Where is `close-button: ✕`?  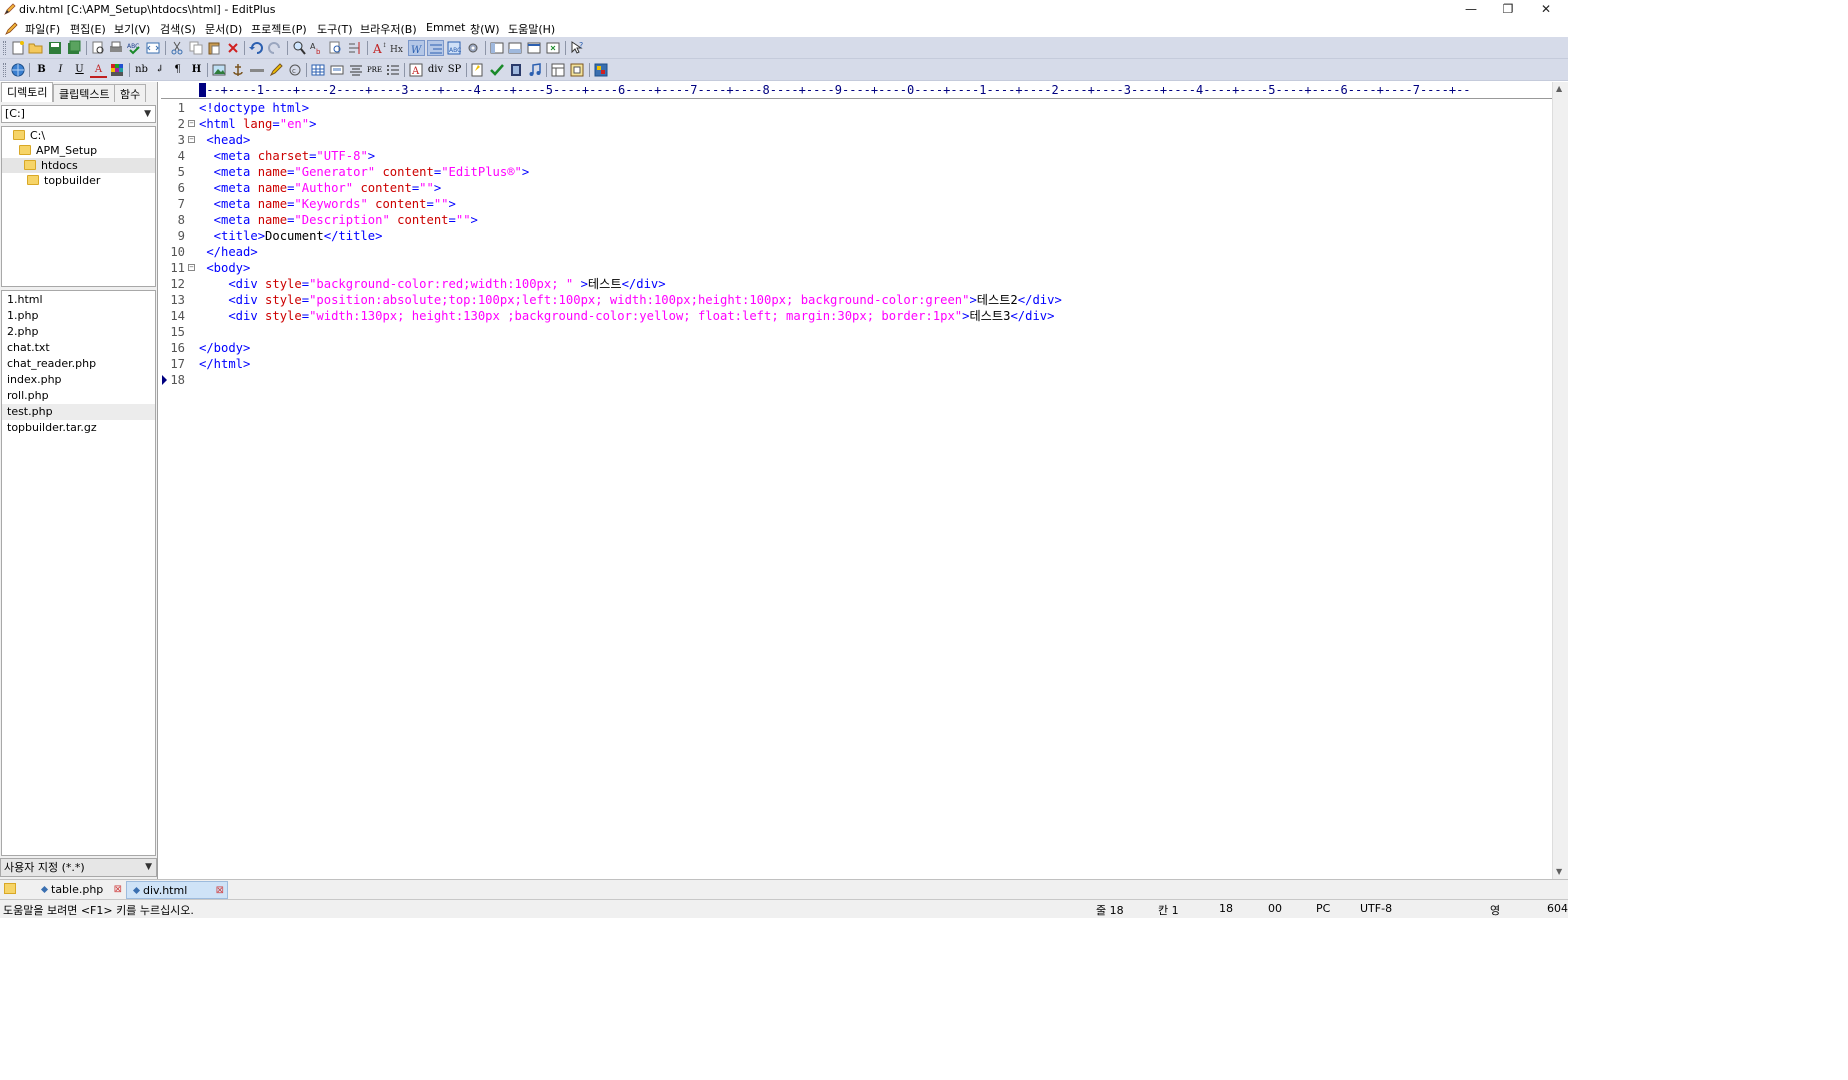
close-button: ✕ is located at coordinates (1546, 9).